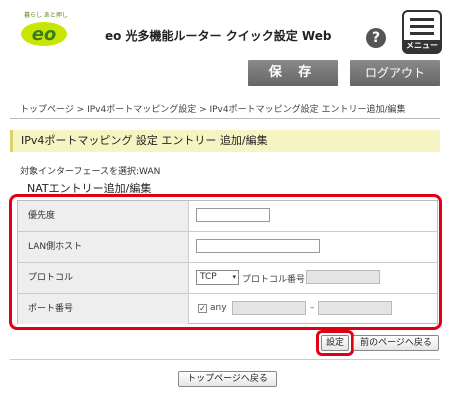 This screenshot has width=450, height=409. What do you see at coordinates (355, 308) in the screenshot?
I see `port-to-input` at bounding box center [355, 308].